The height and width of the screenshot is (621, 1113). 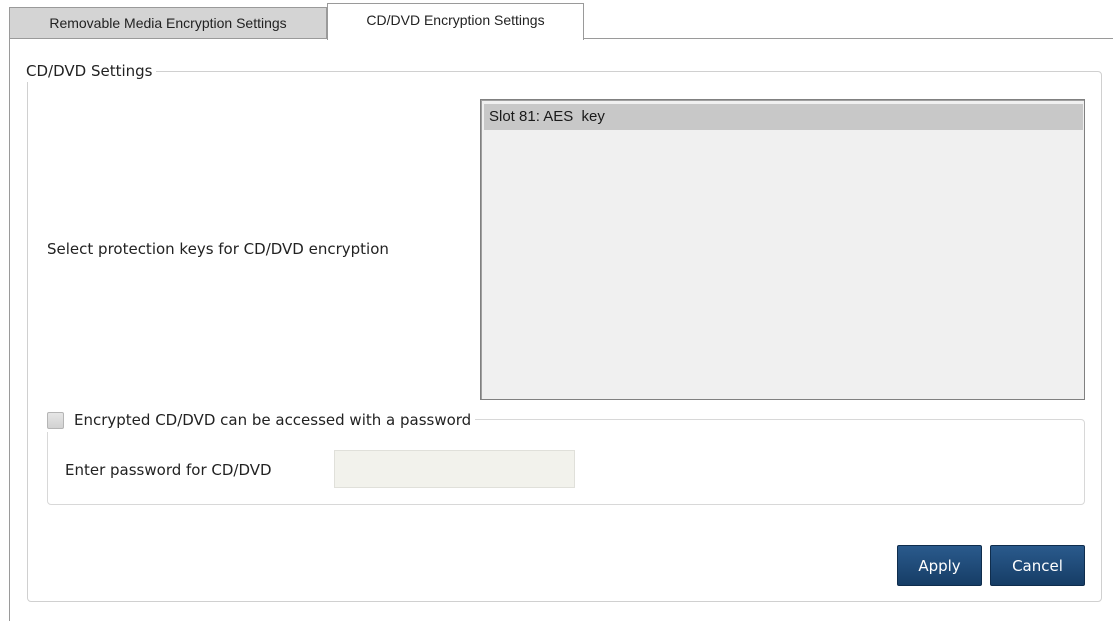 What do you see at coordinates (1037, 565) in the screenshot?
I see `cancel-button: Cancel` at bounding box center [1037, 565].